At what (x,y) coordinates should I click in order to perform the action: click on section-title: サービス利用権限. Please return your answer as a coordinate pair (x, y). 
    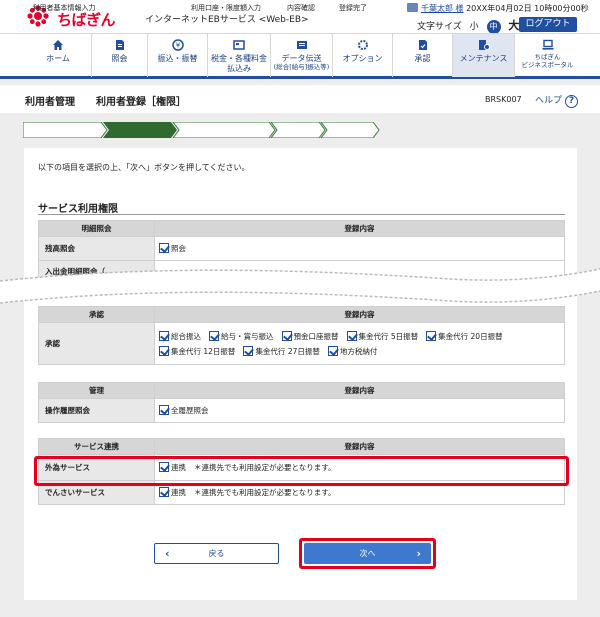
    Looking at the image, I should click on (78, 209).